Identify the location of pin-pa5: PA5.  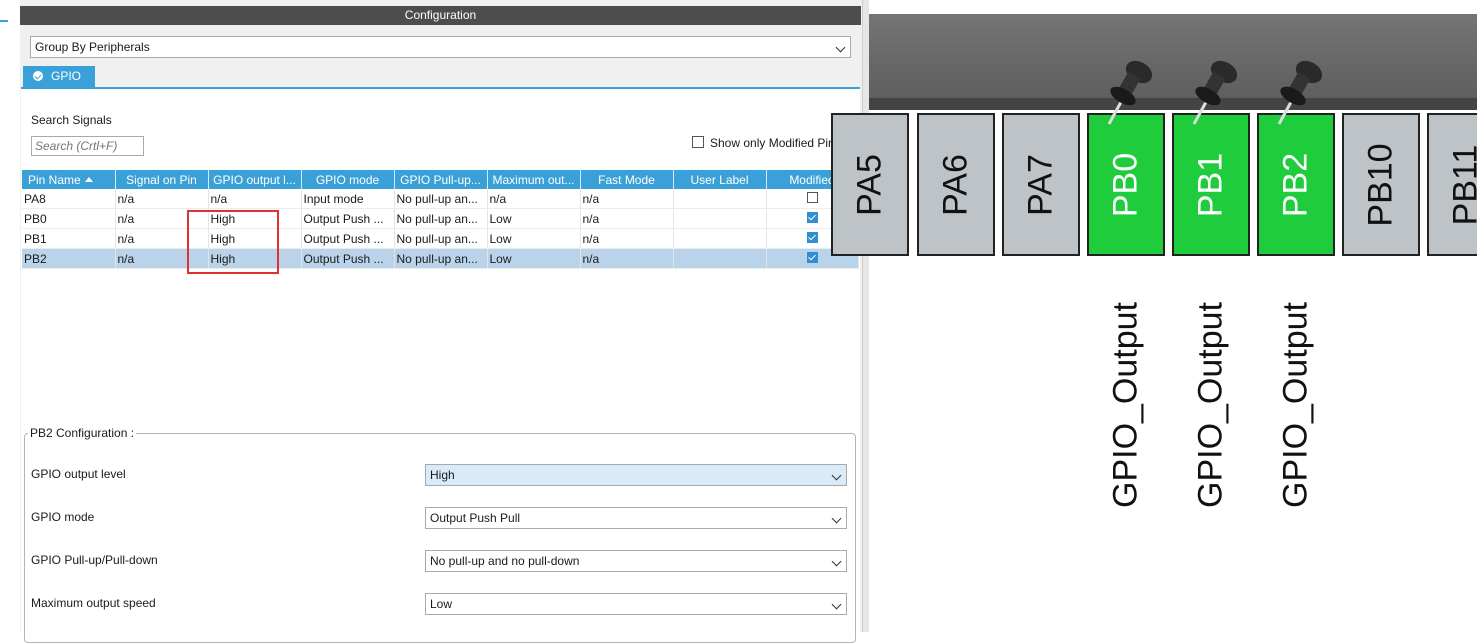
(870, 184).